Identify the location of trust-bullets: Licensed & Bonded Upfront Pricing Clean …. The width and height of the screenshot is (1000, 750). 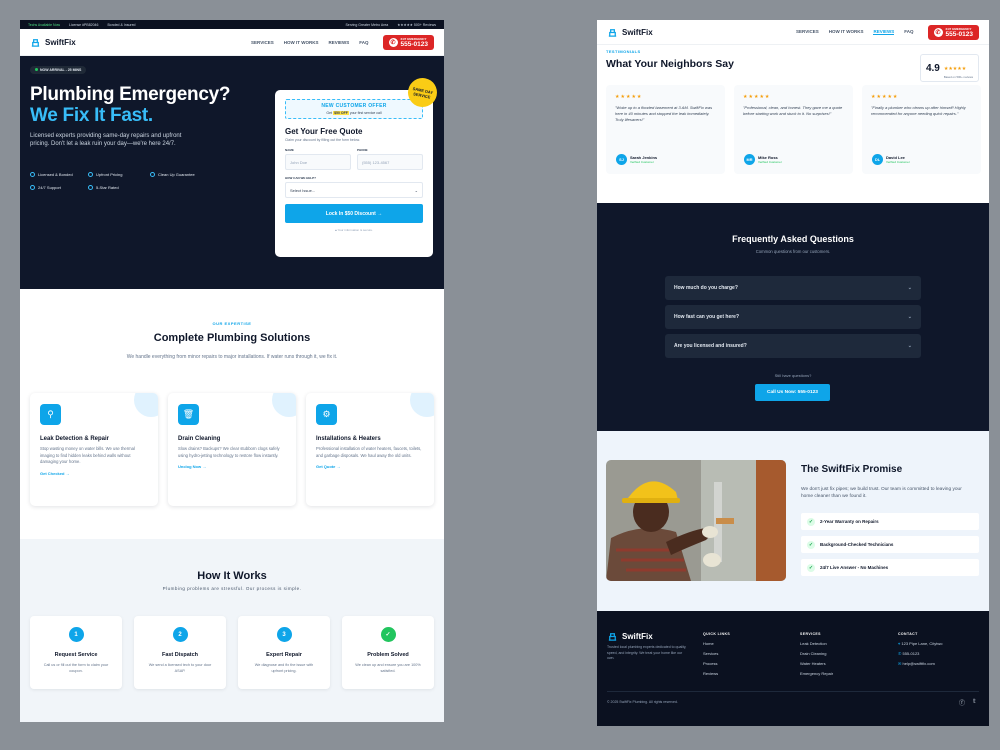
(120, 181).